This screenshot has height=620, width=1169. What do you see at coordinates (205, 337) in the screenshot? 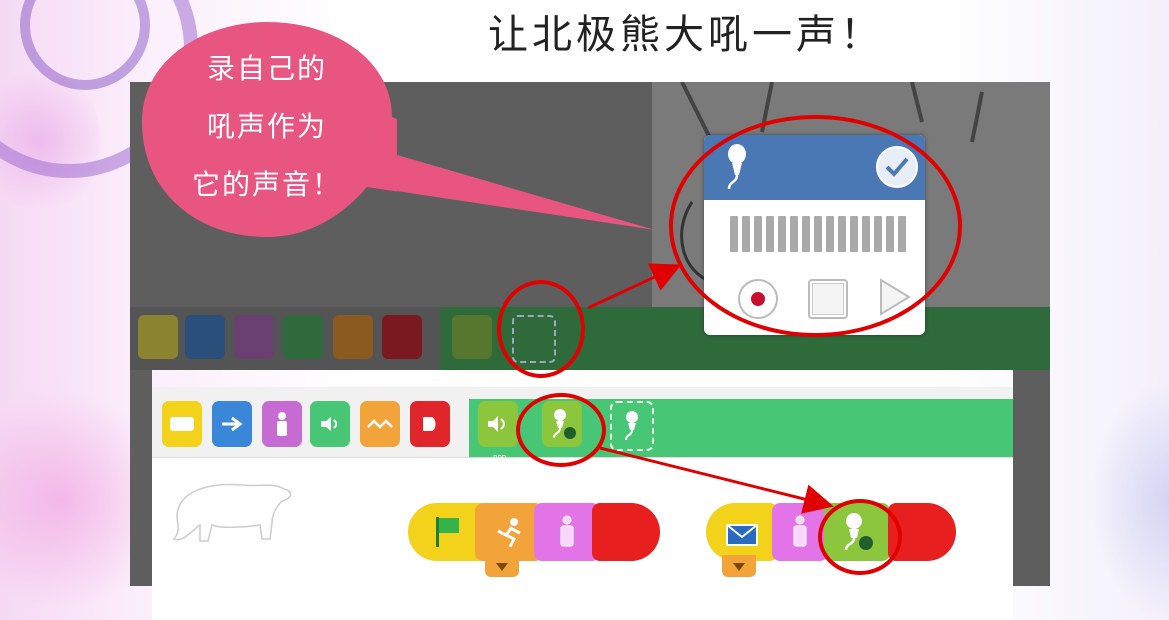
I see `dimmed-motion-icon` at bounding box center [205, 337].